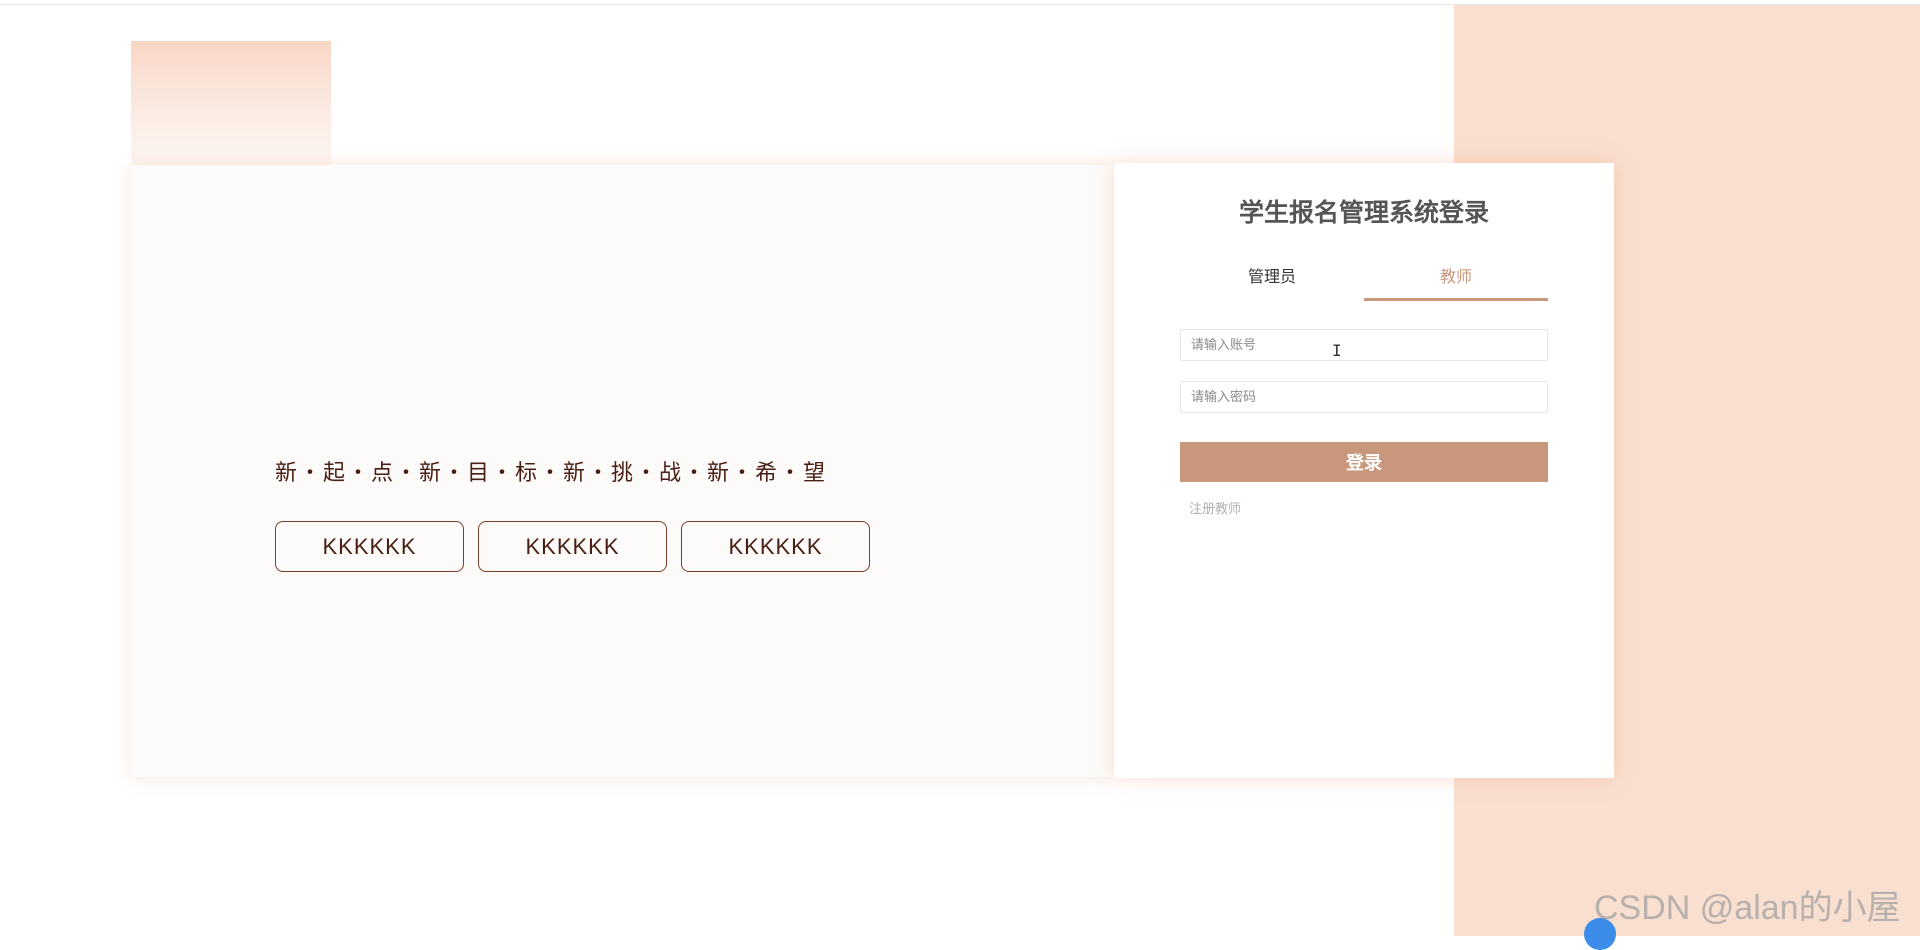  I want to click on hero-slogan: 新・起・点・新・目・标・新・挑・战・新・希・望, so click(551, 473).